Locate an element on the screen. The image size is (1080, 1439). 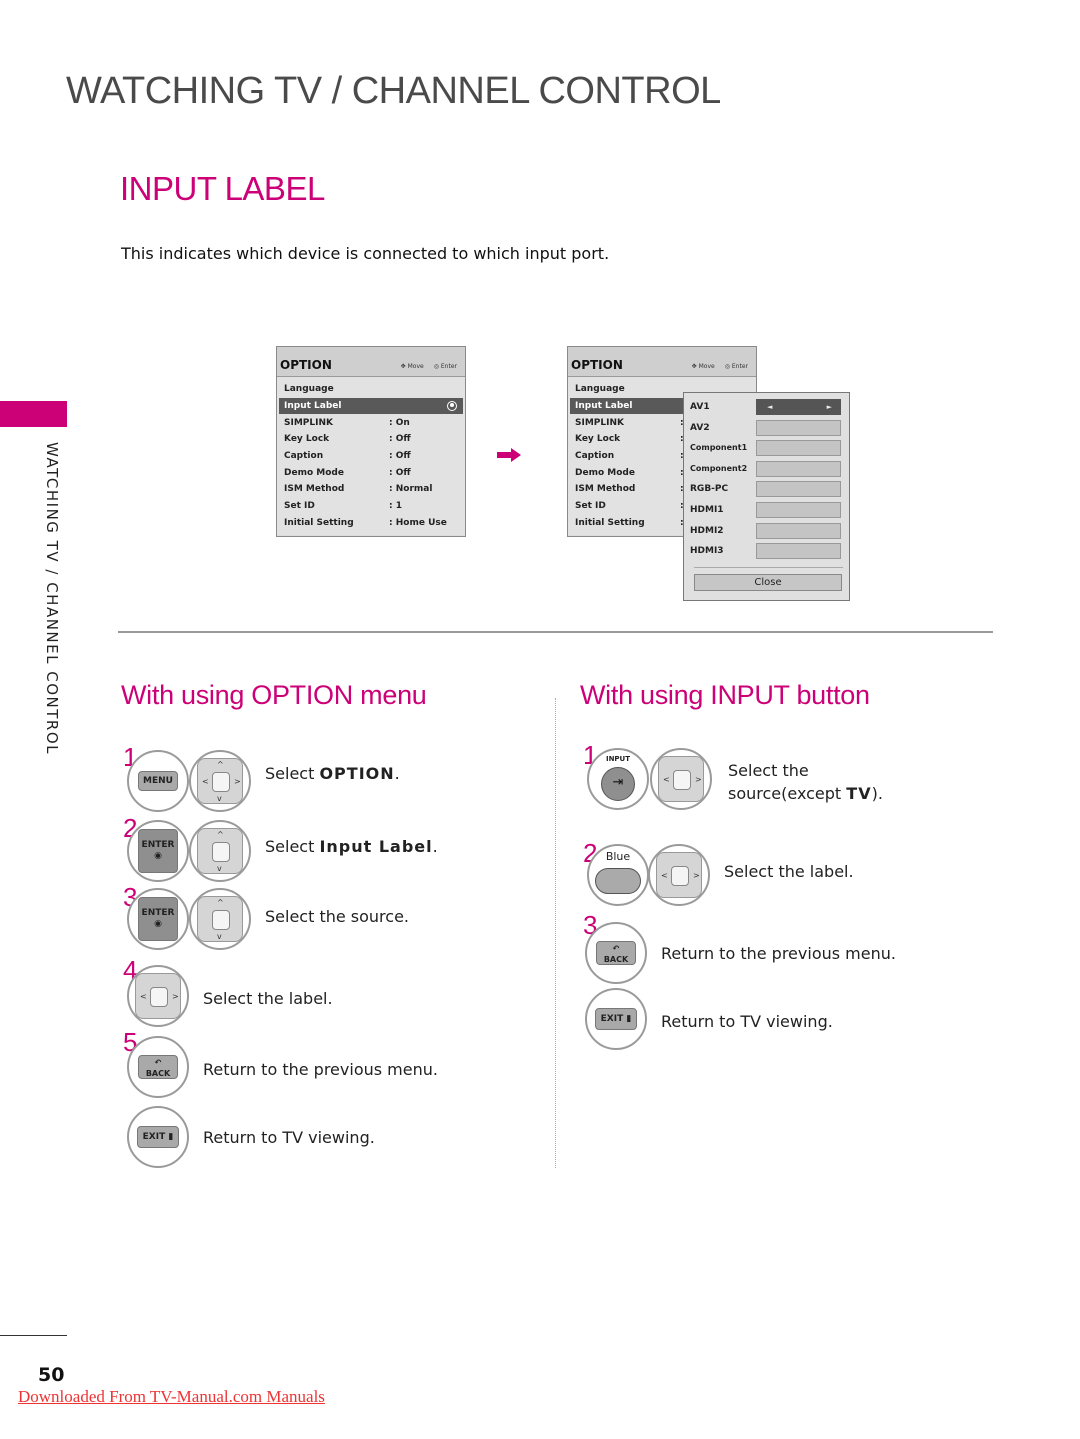
osd-item-value: : Home Use is located at coordinates (418, 522).